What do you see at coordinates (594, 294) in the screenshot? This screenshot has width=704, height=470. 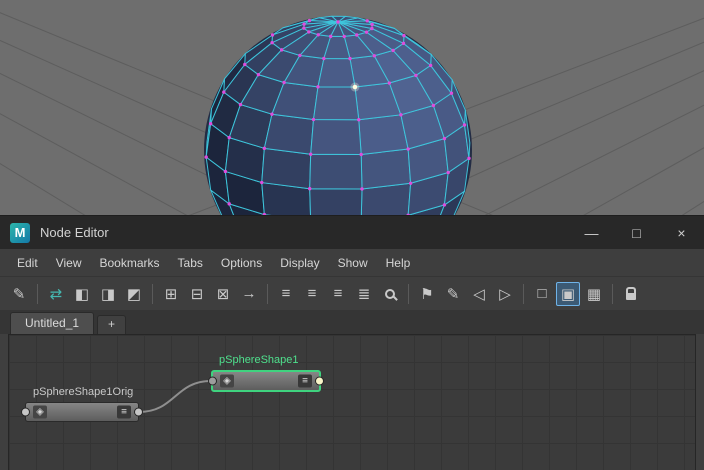 I see `full-display-mode-icon: ▦` at bounding box center [594, 294].